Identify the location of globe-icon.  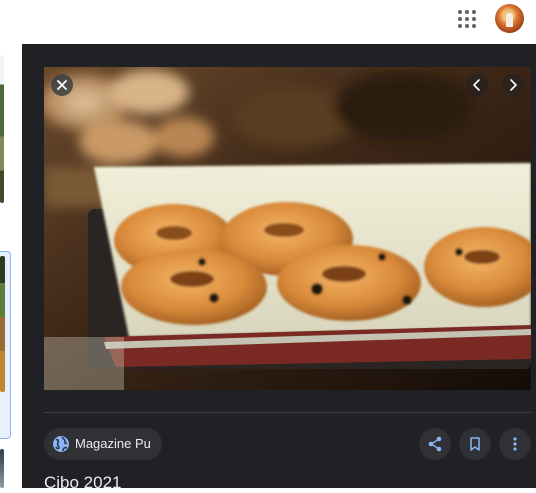
(61, 444).